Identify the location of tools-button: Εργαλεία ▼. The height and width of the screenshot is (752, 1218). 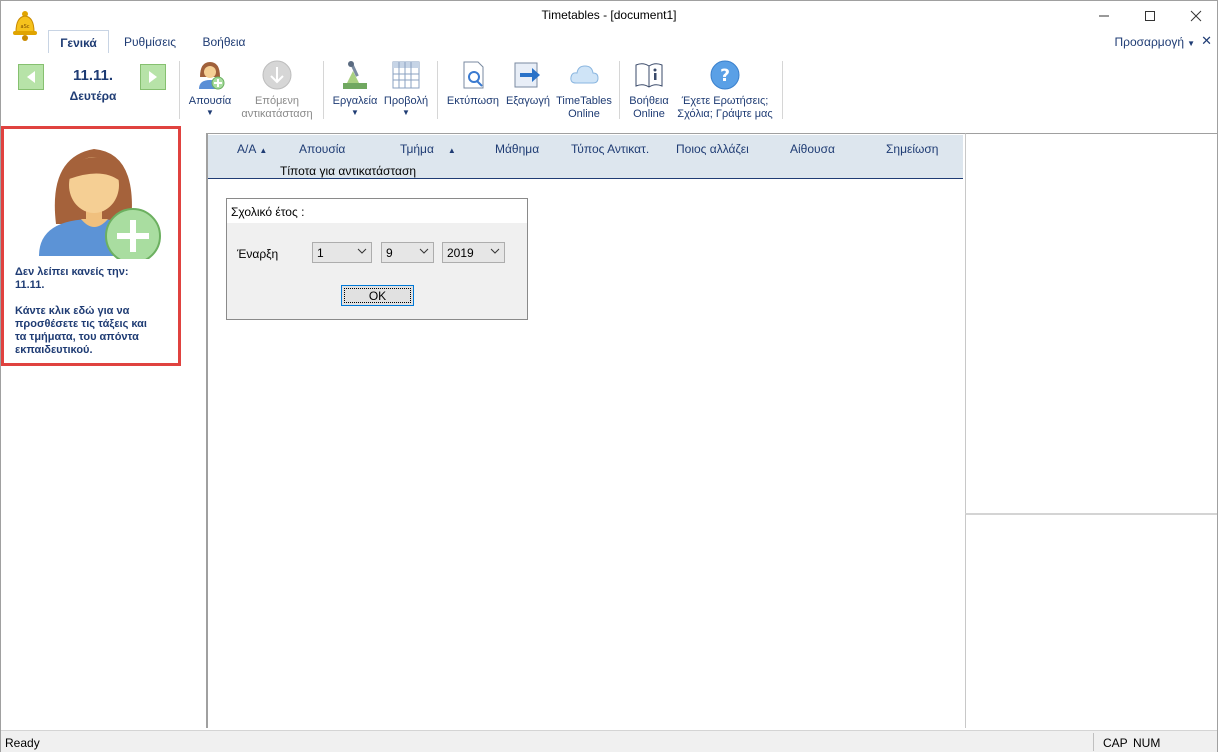
(355, 88).